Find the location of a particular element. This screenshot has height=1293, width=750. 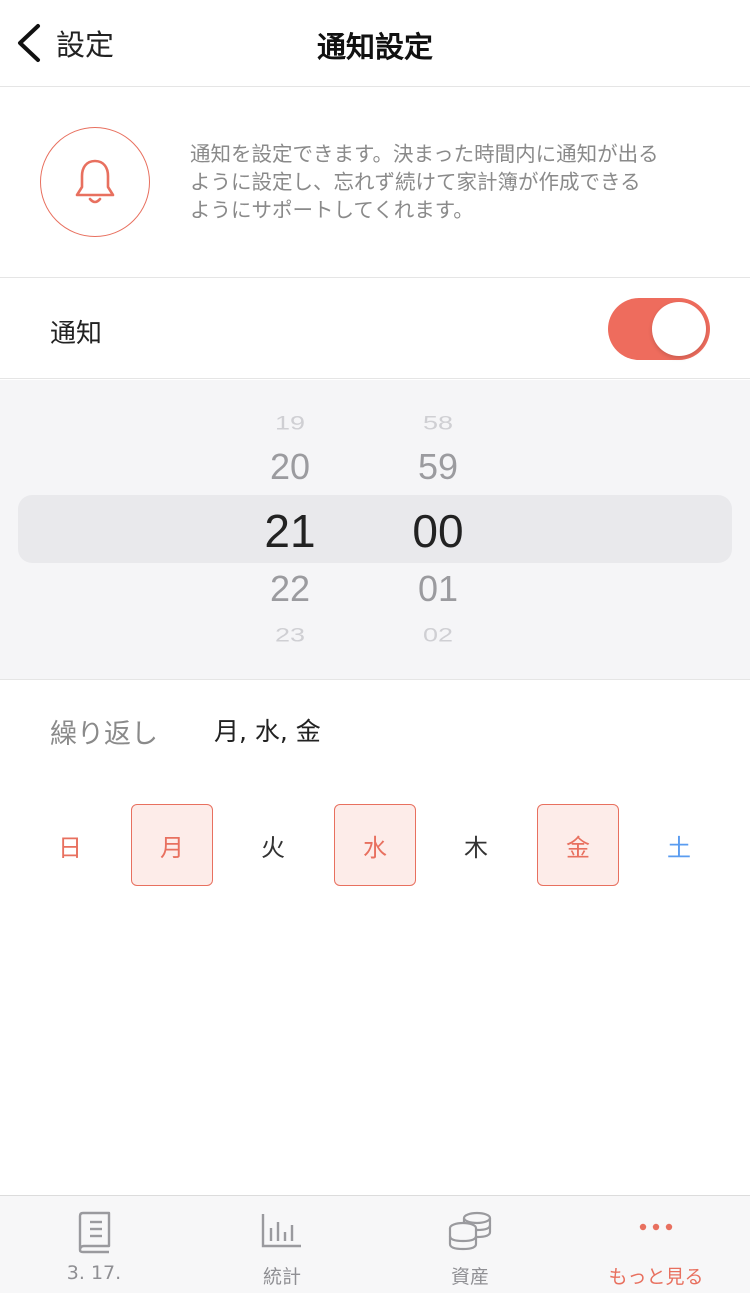

day-thursday: 木 is located at coordinates (476, 845).